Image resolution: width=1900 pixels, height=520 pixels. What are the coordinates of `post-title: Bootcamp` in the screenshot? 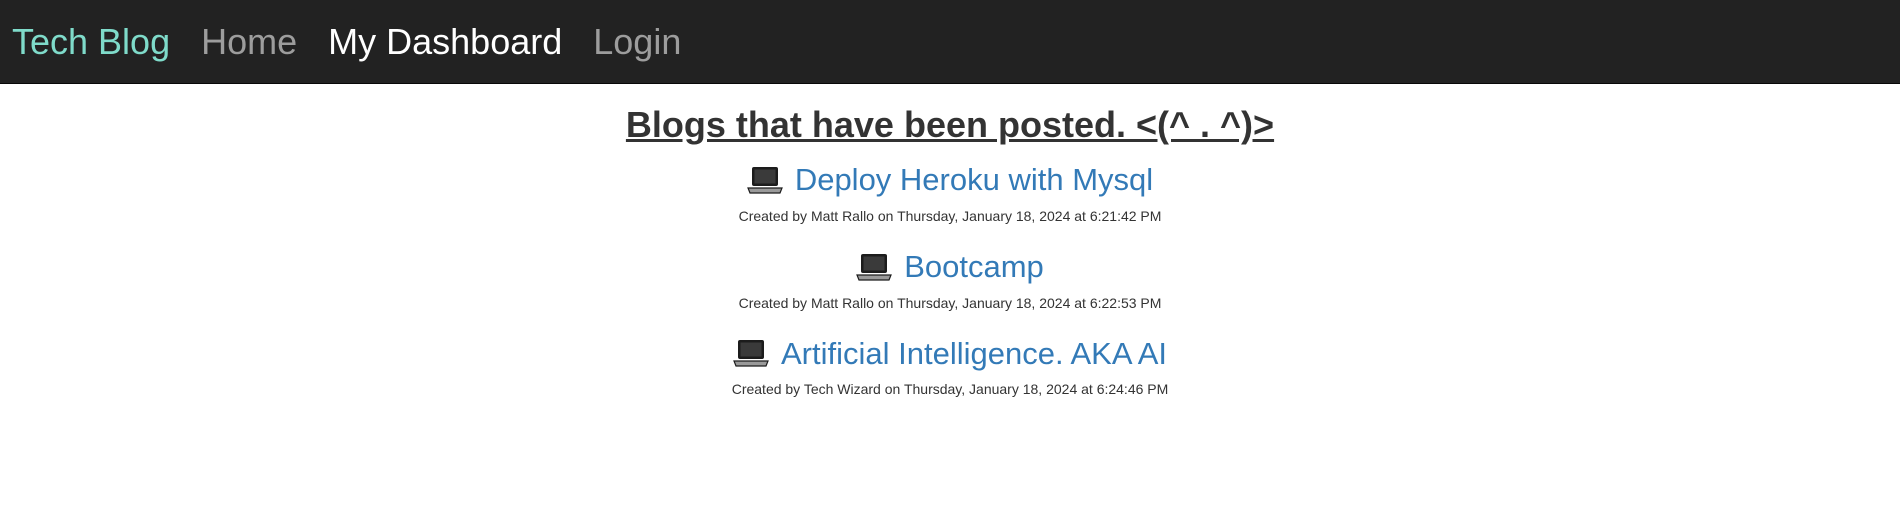 It's located at (974, 266).